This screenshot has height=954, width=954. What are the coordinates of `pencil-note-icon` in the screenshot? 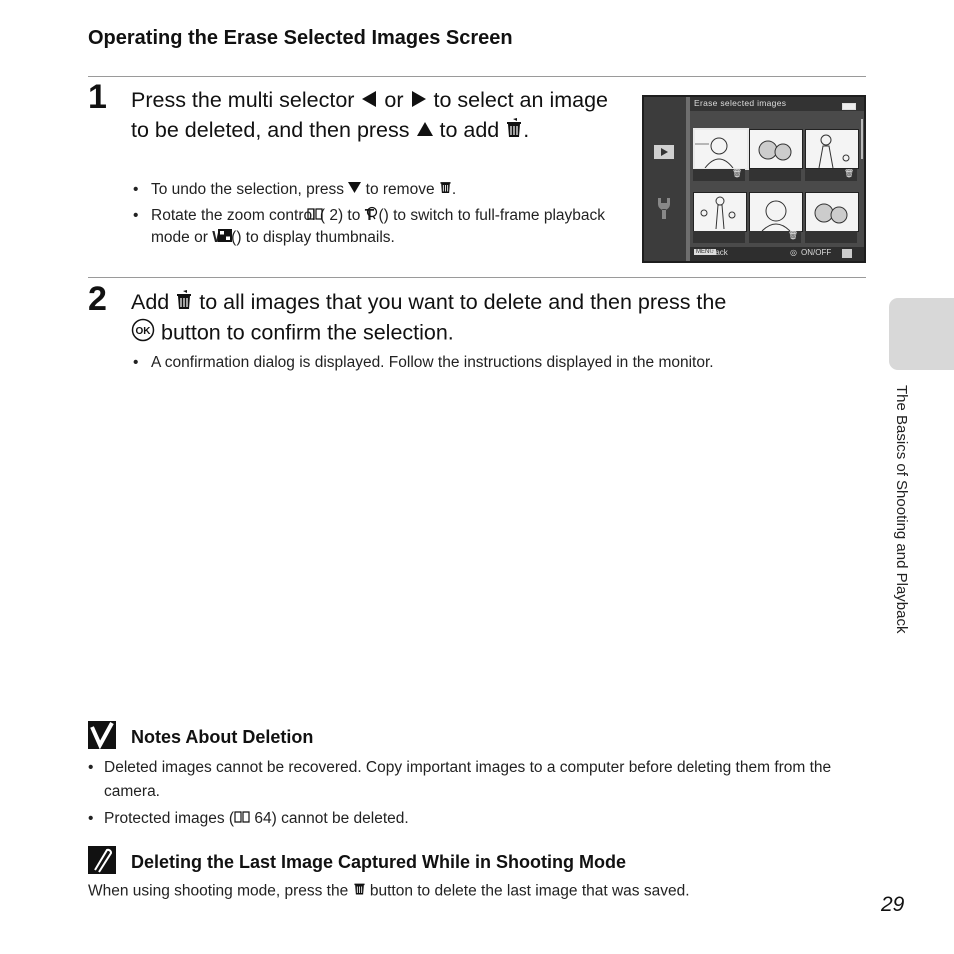 It's located at (102, 862).